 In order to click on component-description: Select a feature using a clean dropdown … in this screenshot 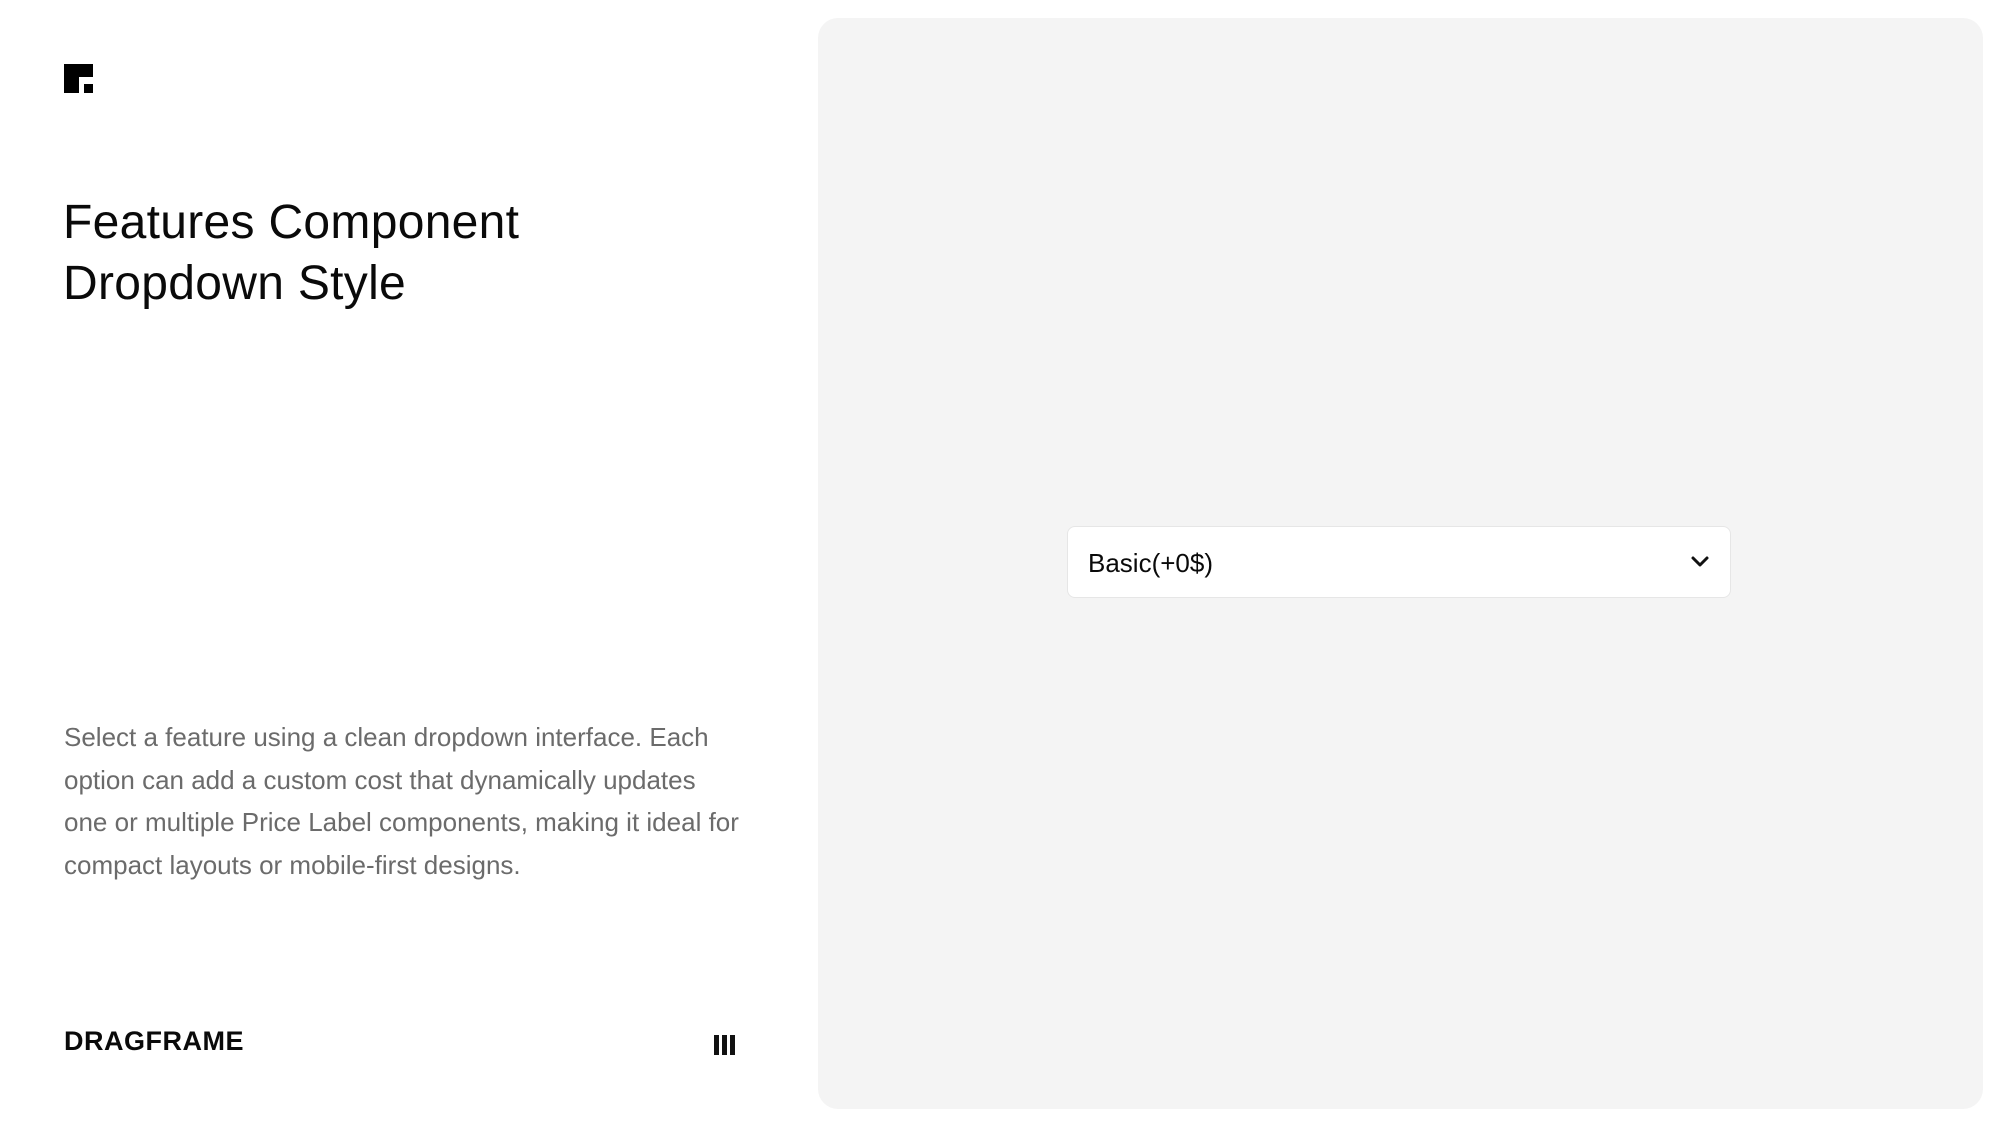, I will do `click(401, 801)`.